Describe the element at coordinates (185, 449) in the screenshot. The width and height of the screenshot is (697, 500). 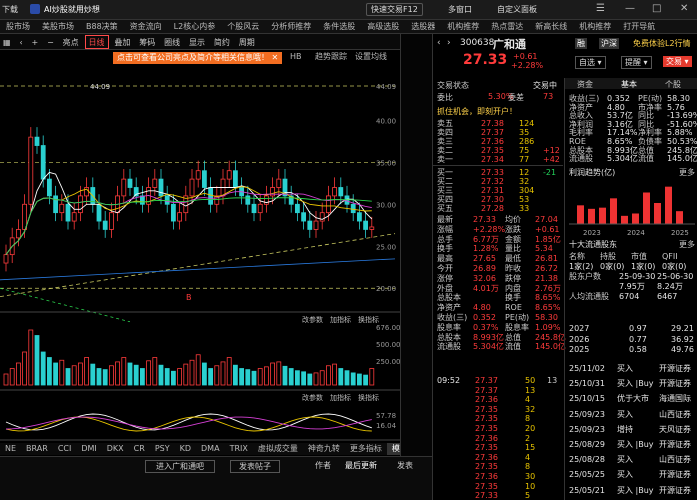
I see `indicator-tab: KD` at that location.